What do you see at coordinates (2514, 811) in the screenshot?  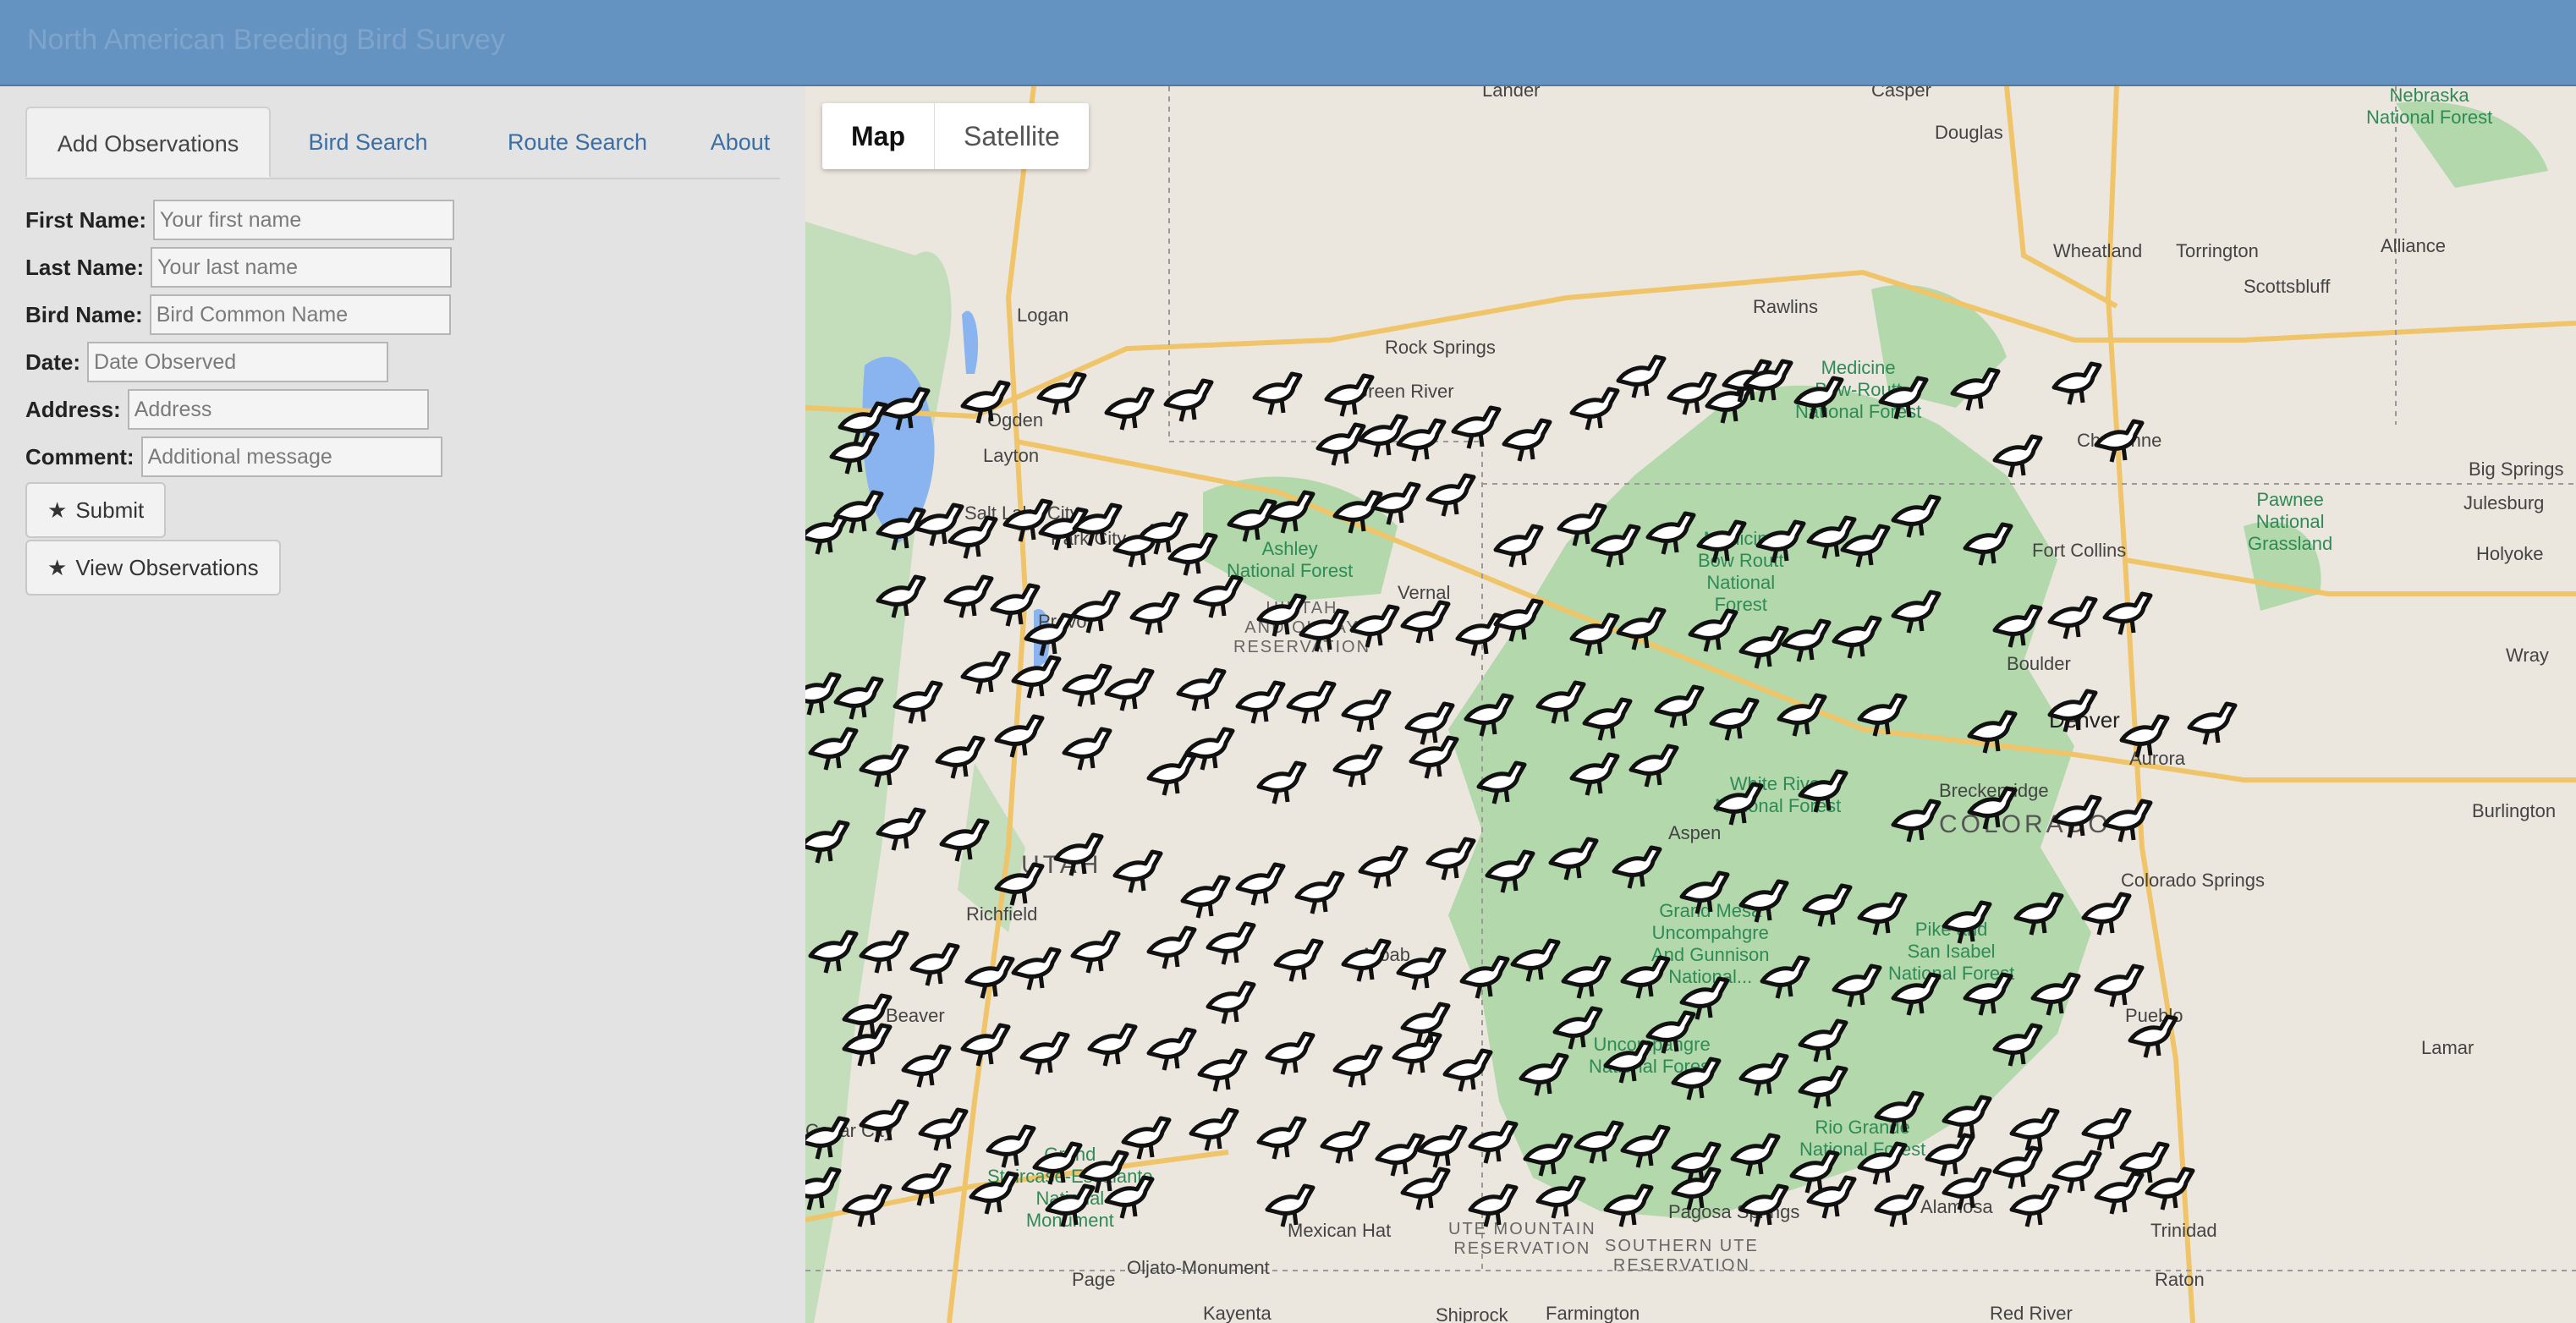 I see `place-label: Burlington` at bounding box center [2514, 811].